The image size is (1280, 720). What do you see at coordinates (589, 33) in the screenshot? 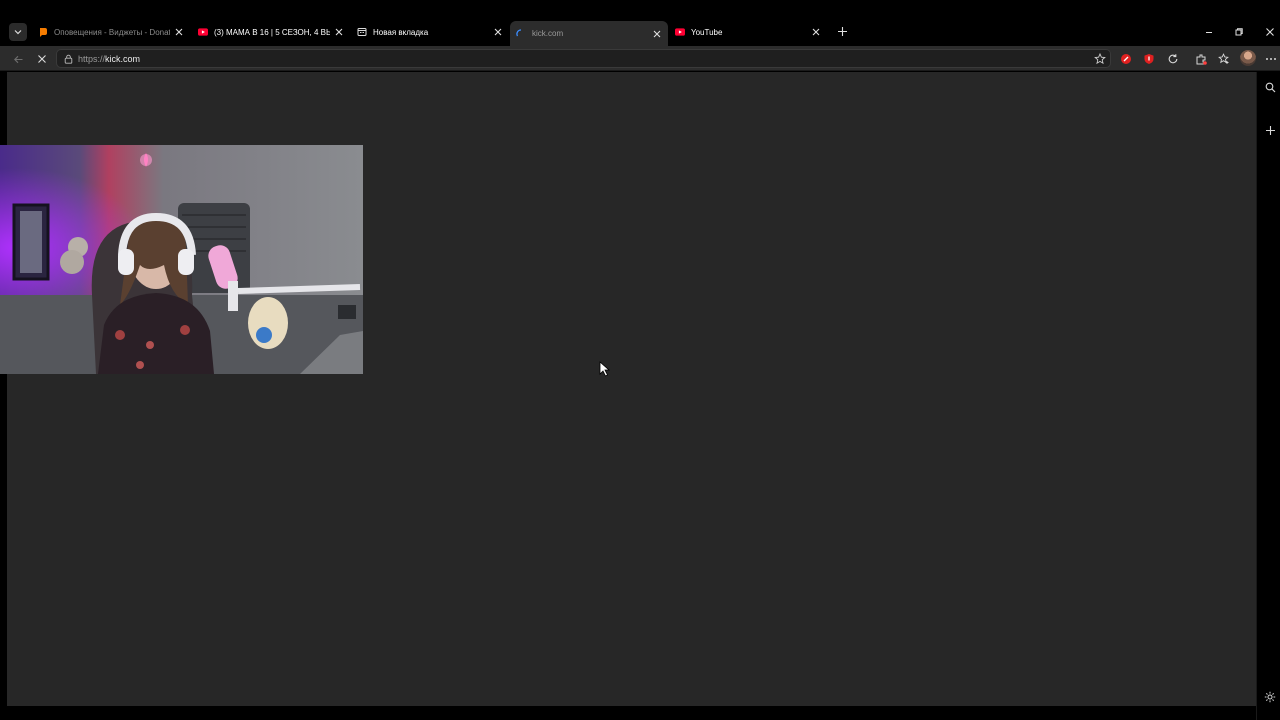
I see `tab-kick-active: kick.com` at bounding box center [589, 33].